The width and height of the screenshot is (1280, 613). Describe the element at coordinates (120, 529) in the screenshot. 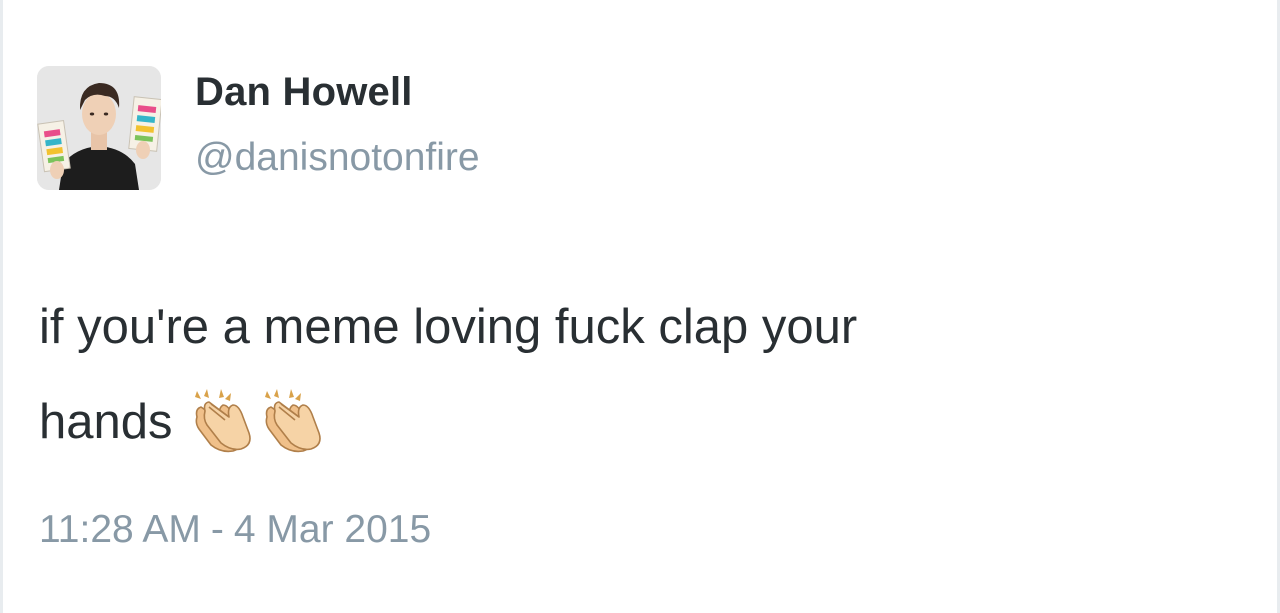

I see `timestamp-time: 11:28 AM` at that location.